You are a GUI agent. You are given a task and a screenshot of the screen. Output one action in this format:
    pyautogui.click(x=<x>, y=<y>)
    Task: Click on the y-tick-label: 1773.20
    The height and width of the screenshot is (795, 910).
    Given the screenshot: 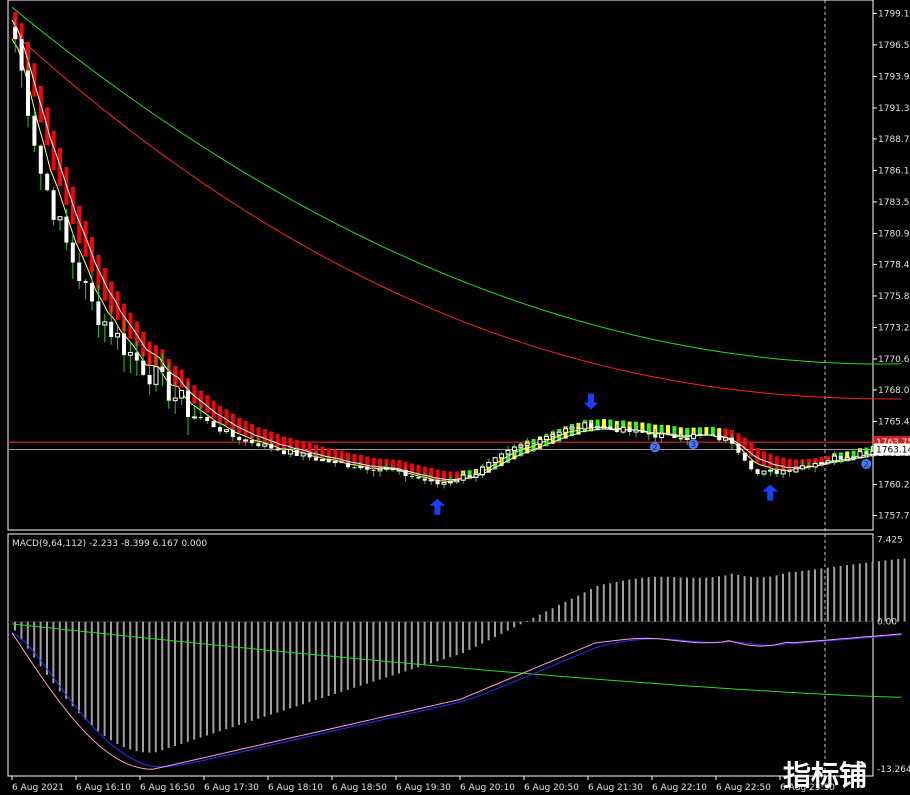 What is the action you would take?
    pyautogui.click(x=894, y=328)
    